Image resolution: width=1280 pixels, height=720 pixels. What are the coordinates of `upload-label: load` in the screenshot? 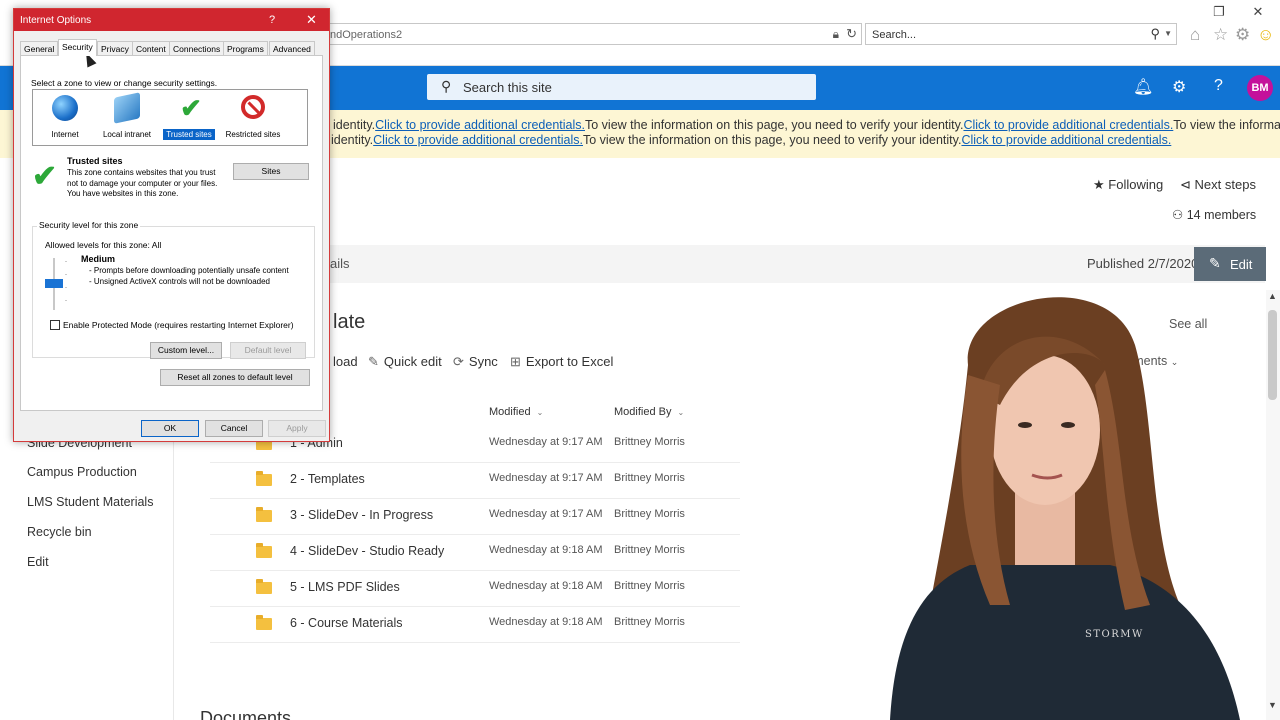 It's located at (345, 361).